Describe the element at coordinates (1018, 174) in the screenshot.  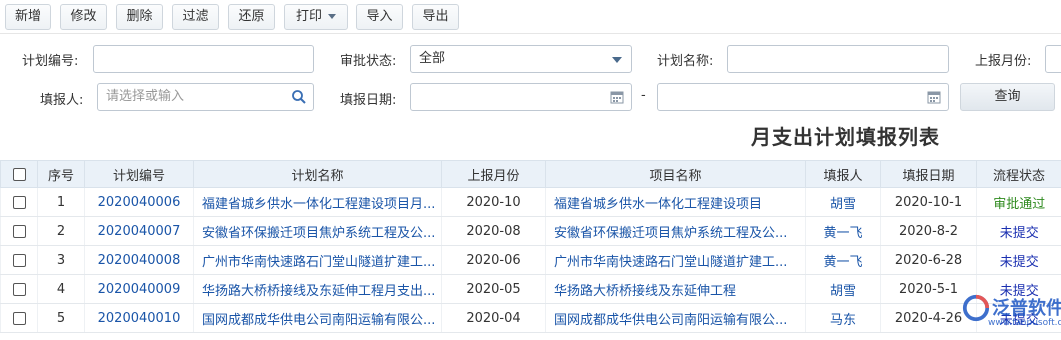
I see `col-header-status: 流程状态` at that location.